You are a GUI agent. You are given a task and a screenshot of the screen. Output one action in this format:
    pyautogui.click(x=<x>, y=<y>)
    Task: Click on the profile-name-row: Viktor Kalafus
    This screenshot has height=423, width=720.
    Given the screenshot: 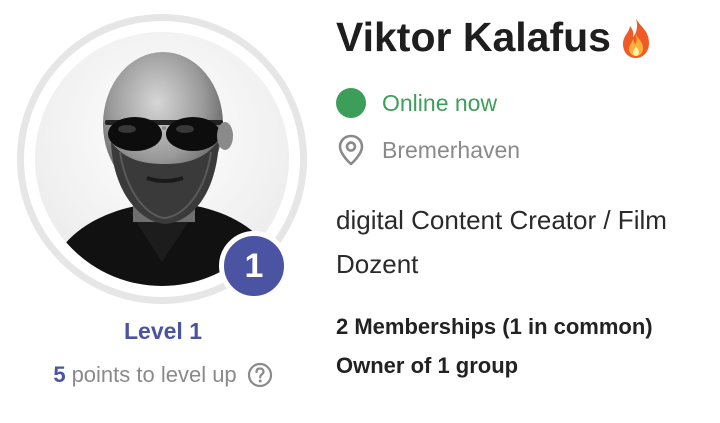 What is the action you would take?
    pyautogui.click(x=494, y=37)
    